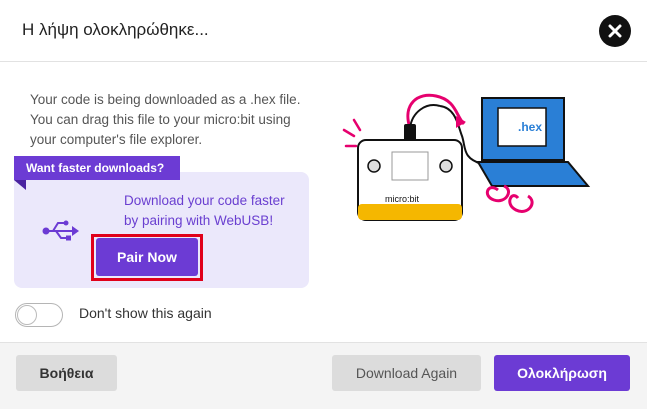 The image size is (647, 409). I want to click on ribbon-fold, so click(20, 185).